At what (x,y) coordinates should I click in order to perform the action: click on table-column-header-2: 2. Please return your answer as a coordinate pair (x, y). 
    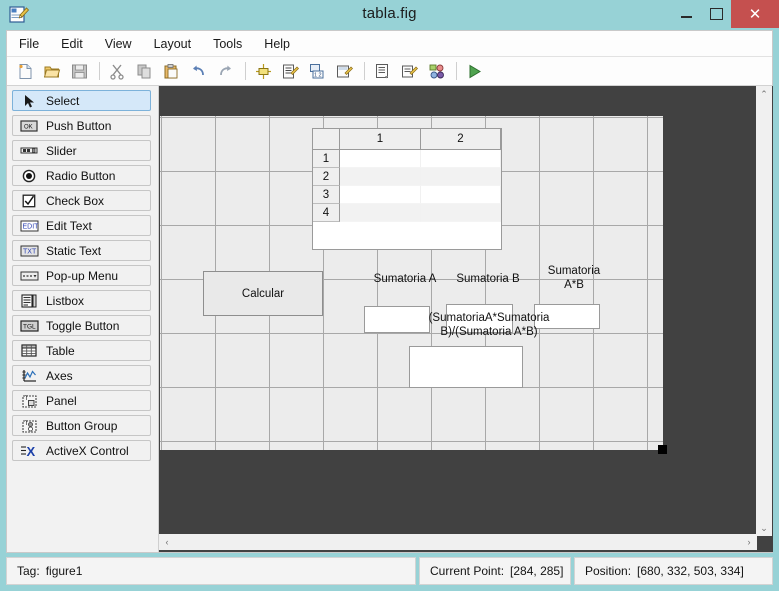
    Looking at the image, I should click on (461, 139).